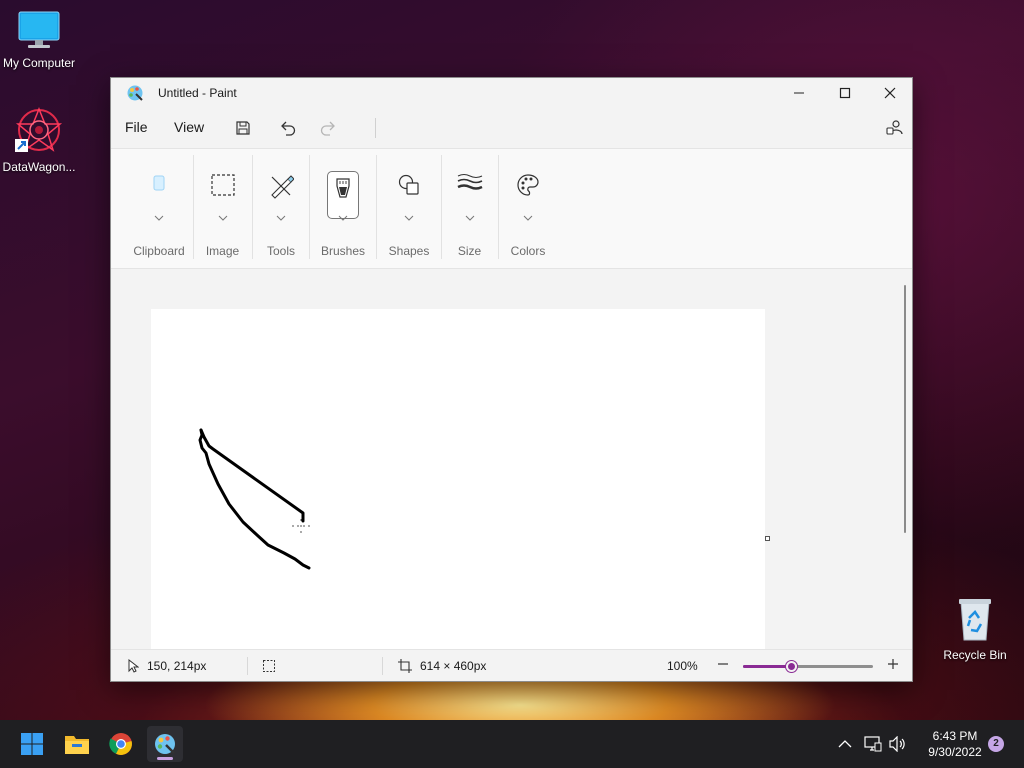 This screenshot has width=1024, height=768. What do you see at coordinates (409, 186) in the screenshot?
I see `shapes-icon` at bounding box center [409, 186].